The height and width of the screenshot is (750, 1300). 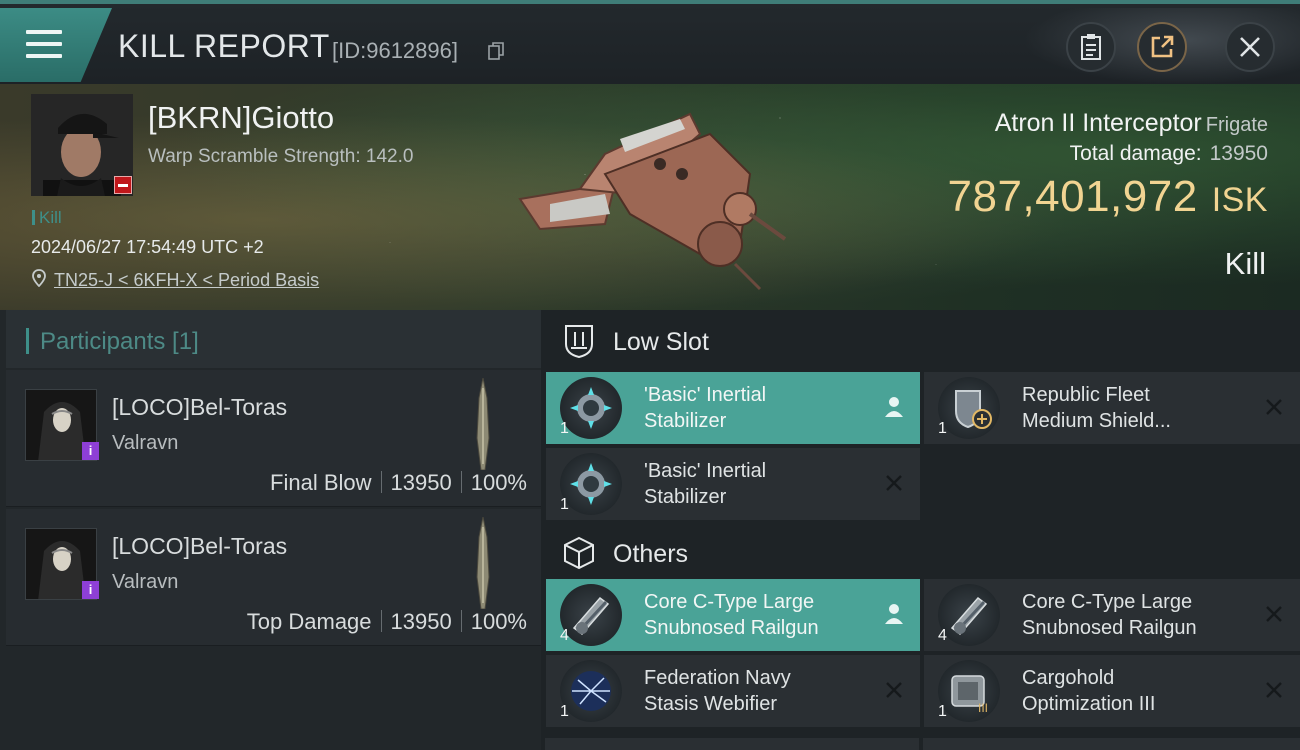 What do you see at coordinates (579, 553) in the screenshot?
I see `cube-icon` at bounding box center [579, 553].